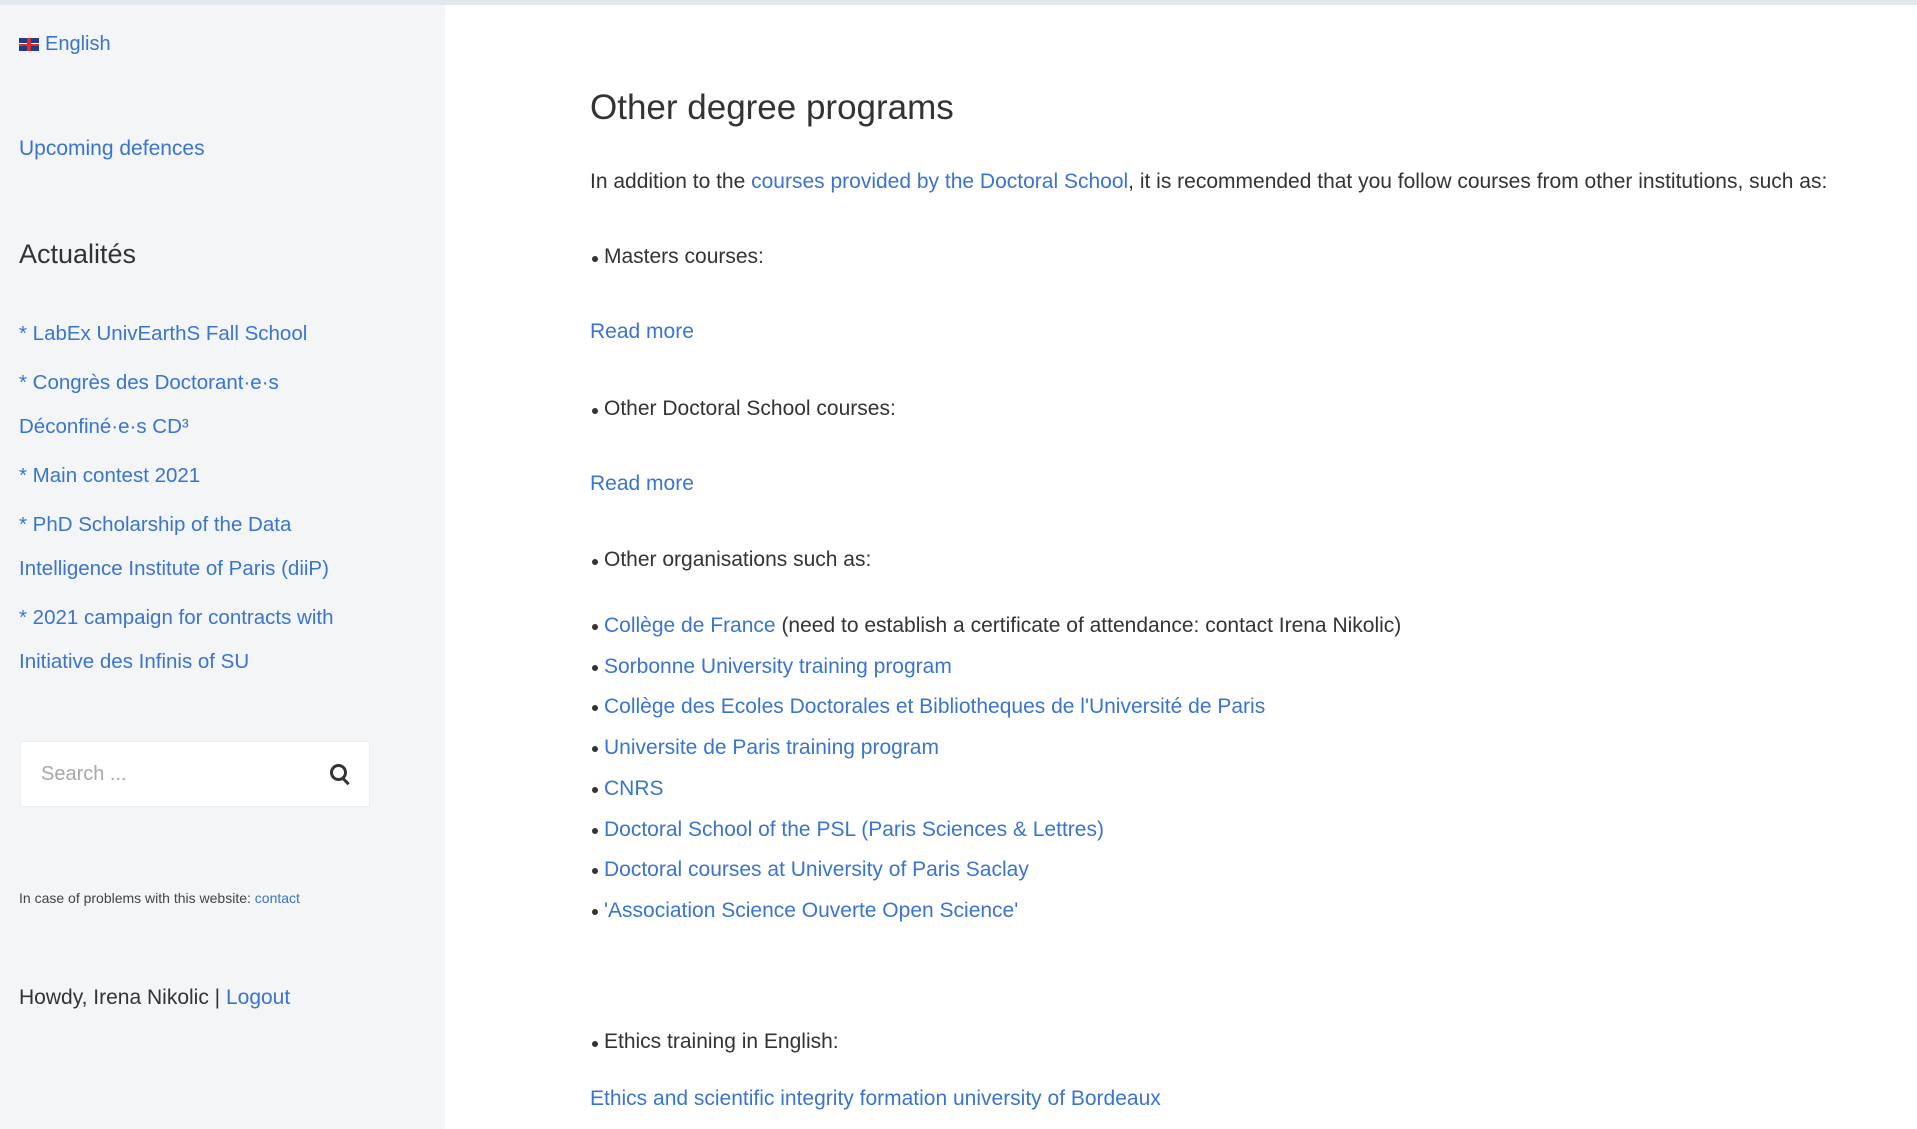 This screenshot has height=1129, width=1917. Describe the element at coordinates (715, 1041) in the screenshot. I see `ethics-training-item: Ethics training in English:` at that location.